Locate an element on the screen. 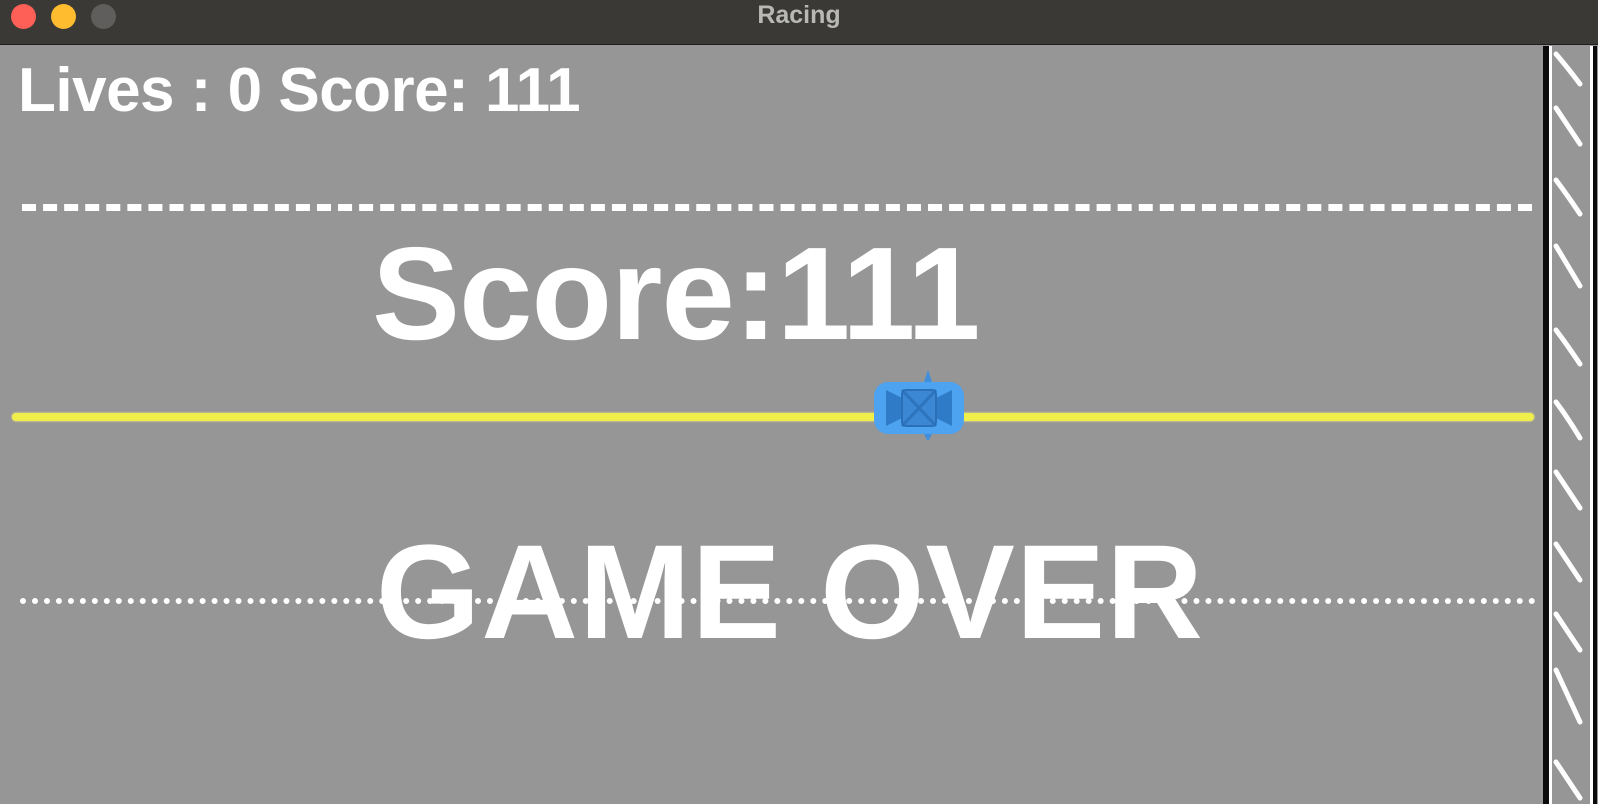 The image size is (1598, 804). final-score-text: Score:111 is located at coordinates (676, 293).